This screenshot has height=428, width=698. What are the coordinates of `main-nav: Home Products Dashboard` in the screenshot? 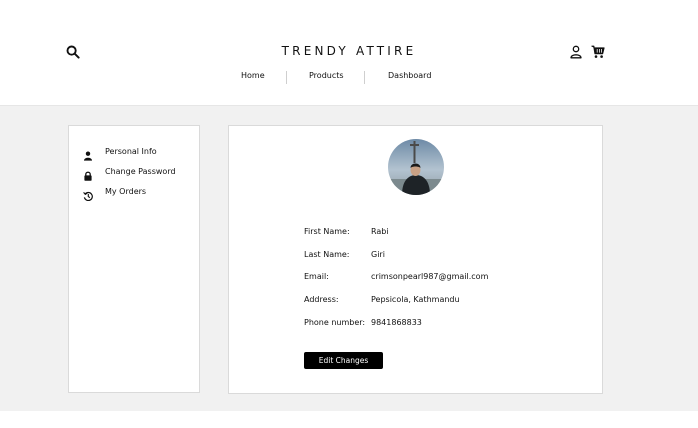 It's located at (349, 78).